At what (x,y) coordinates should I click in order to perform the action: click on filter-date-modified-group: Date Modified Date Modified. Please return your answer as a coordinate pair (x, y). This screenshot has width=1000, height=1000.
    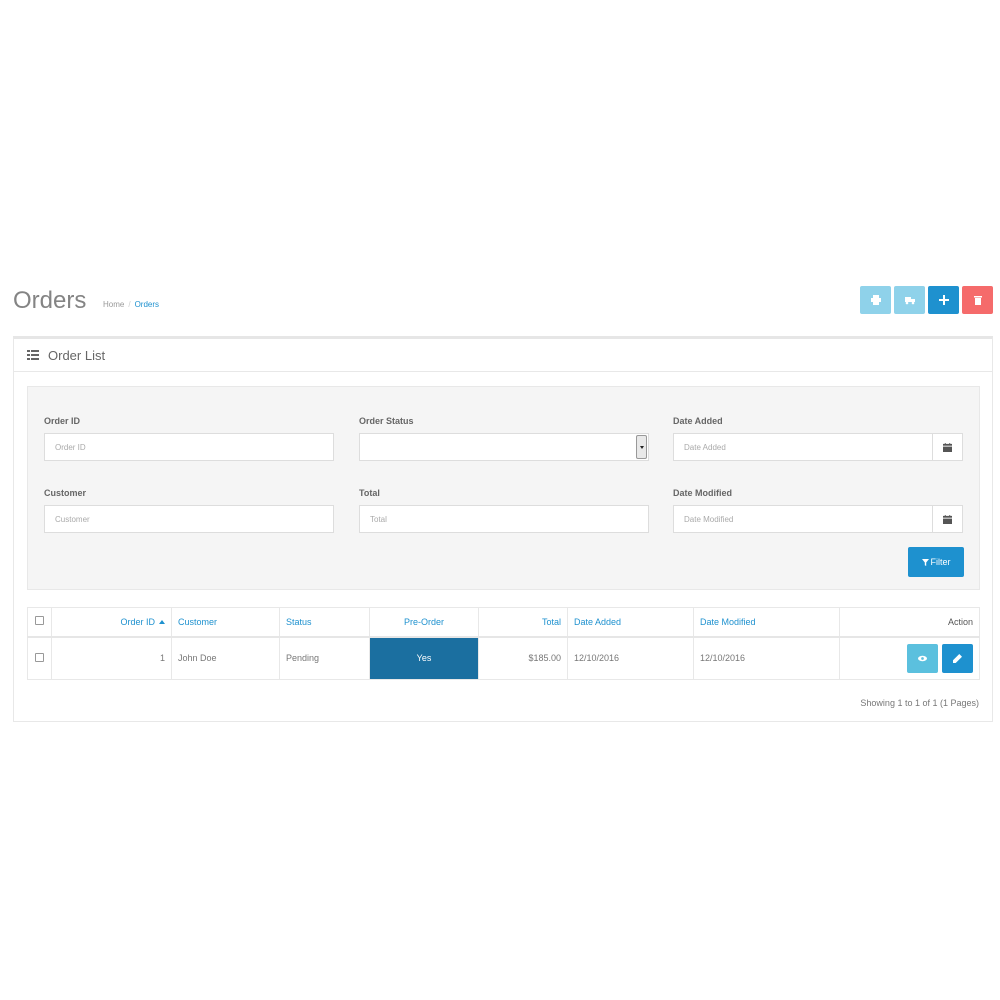
    Looking at the image, I should click on (818, 510).